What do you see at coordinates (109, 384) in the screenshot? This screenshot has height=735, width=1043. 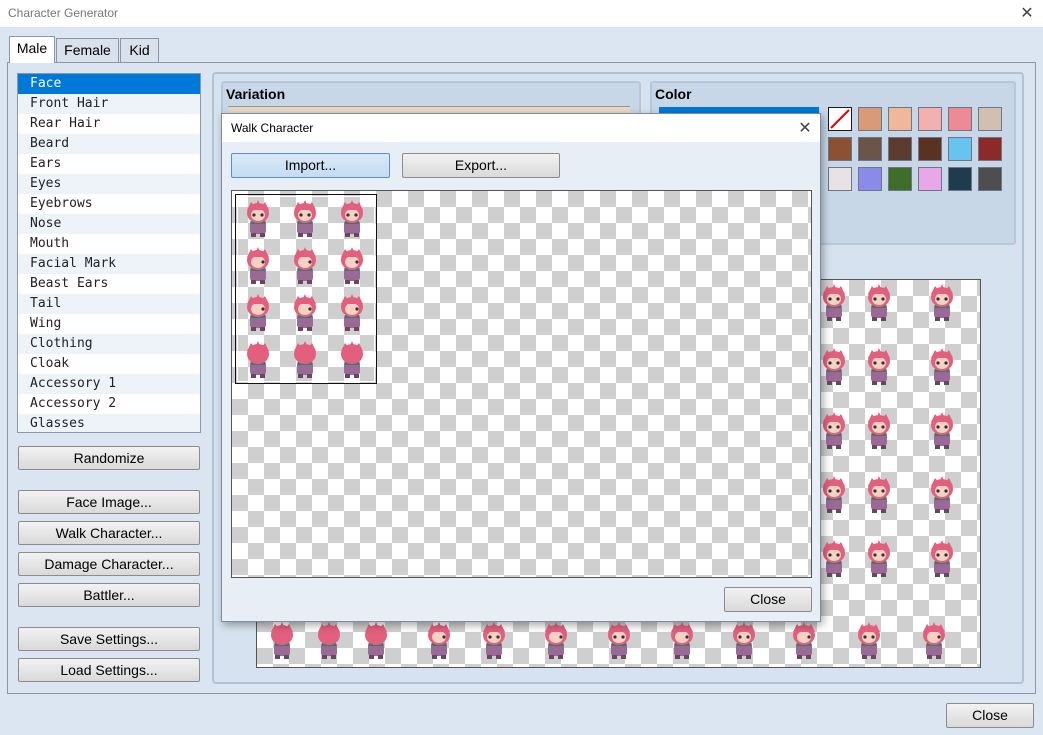 I see `parts-list-item: Accessory 1` at bounding box center [109, 384].